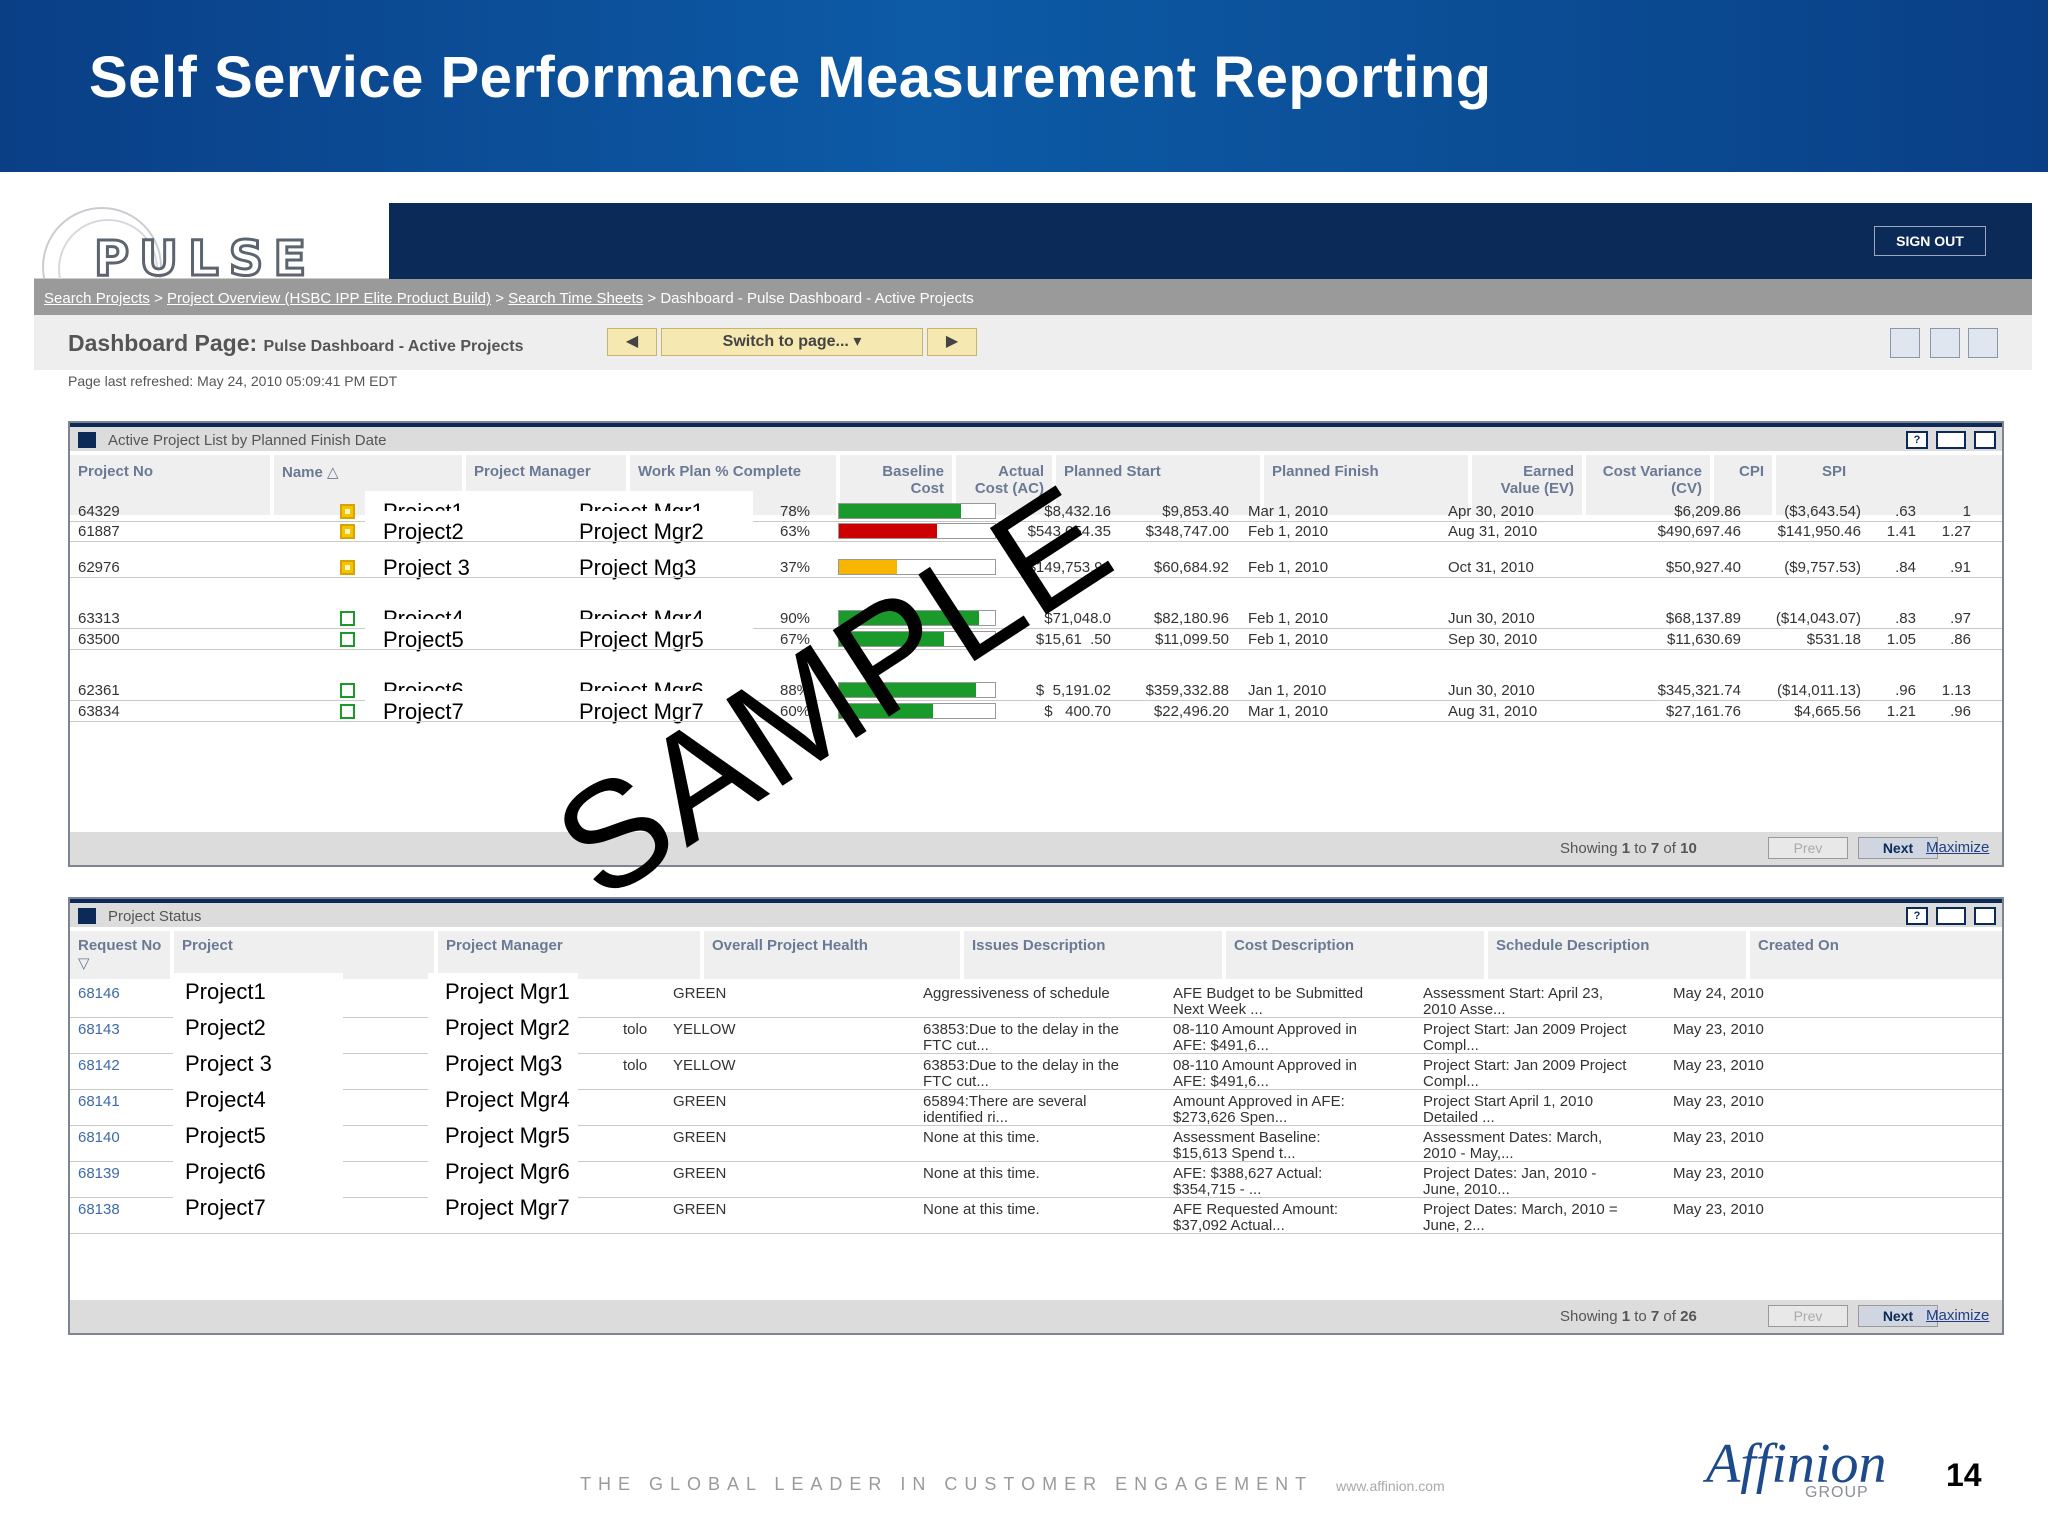 The height and width of the screenshot is (1536, 2048). I want to click on cost-line1: AFE: $388,627 Actual:, so click(1248, 1173).